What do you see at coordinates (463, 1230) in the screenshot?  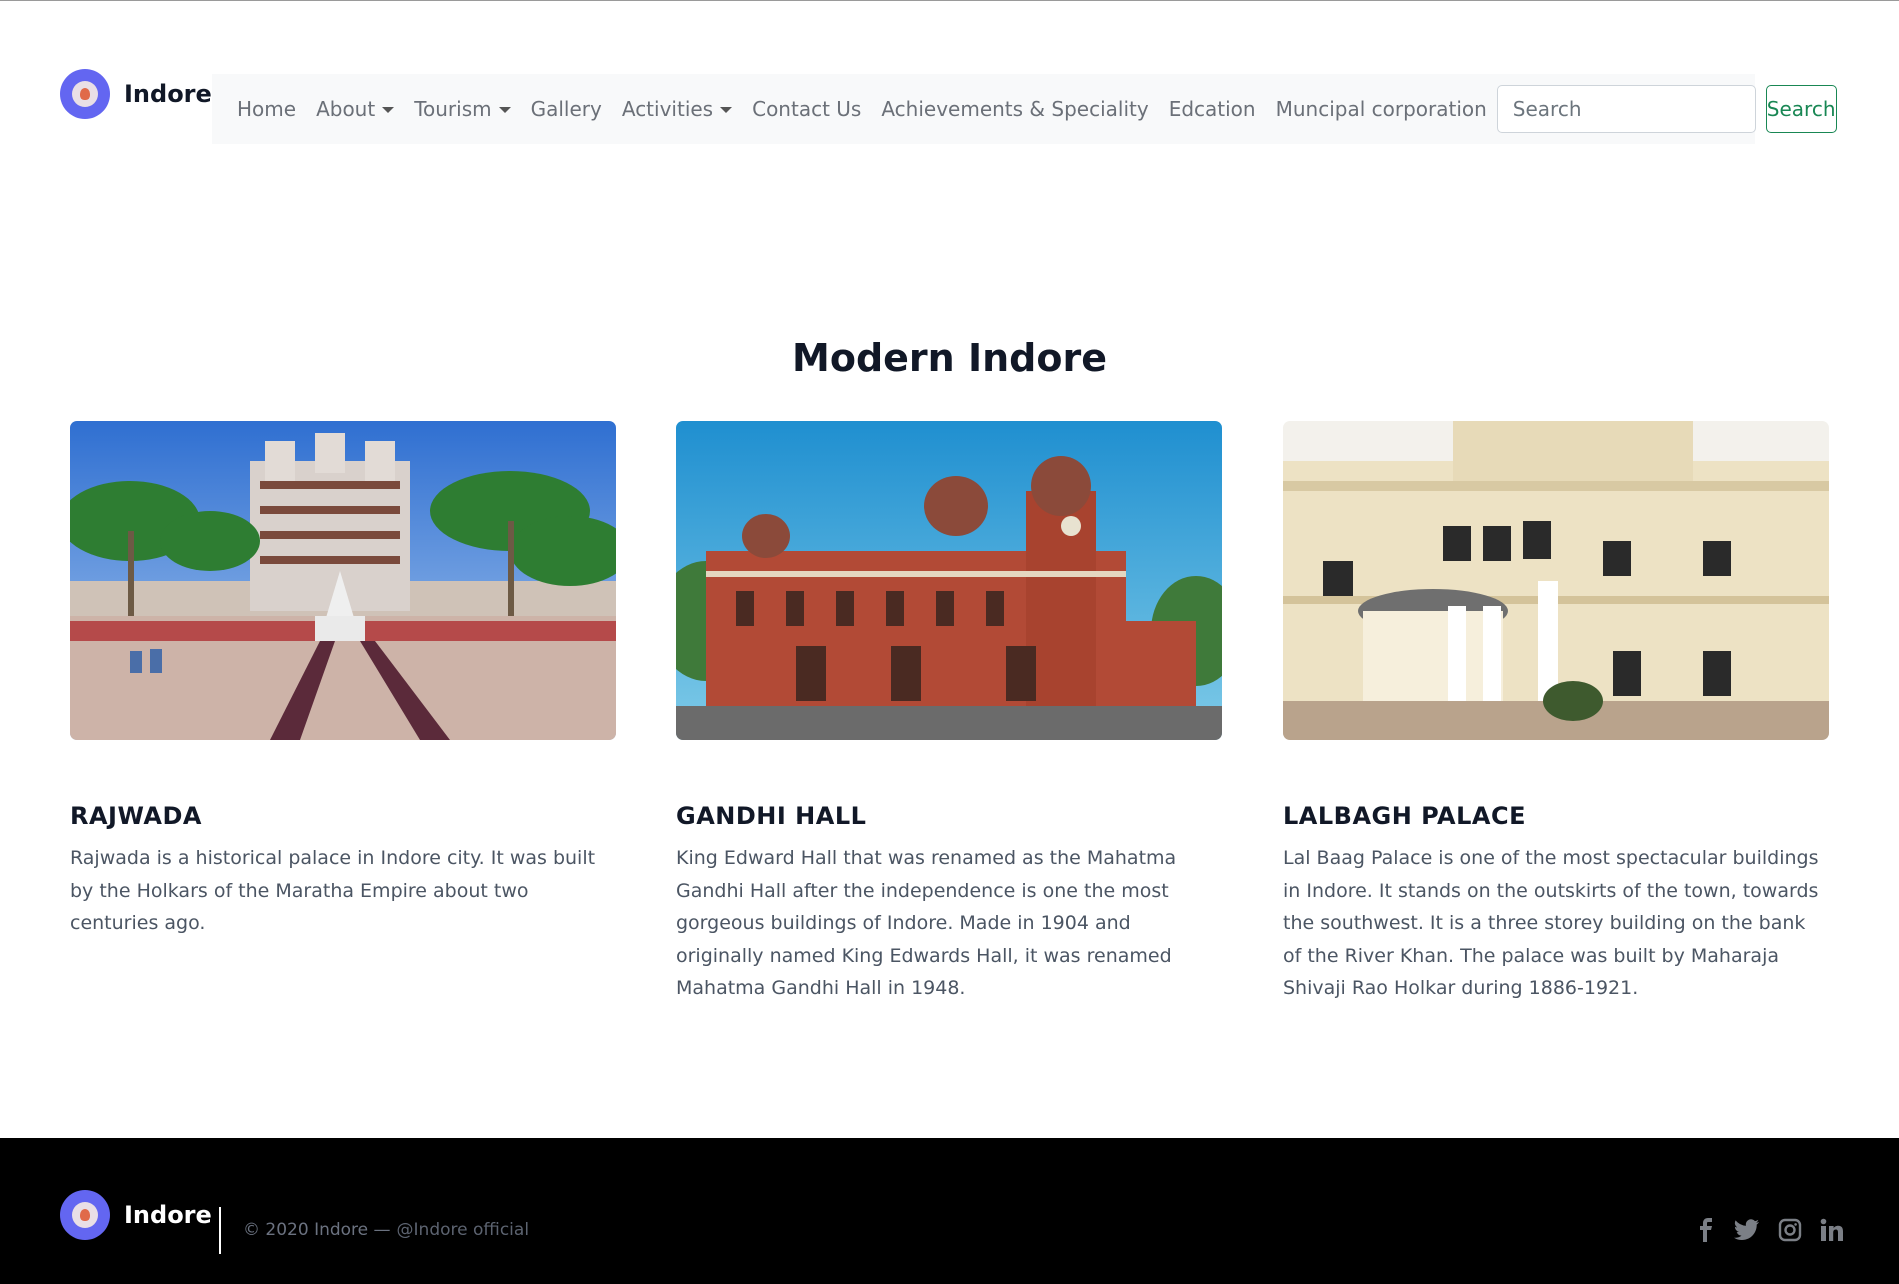 I see `social-handle-link: @Indore official` at bounding box center [463, 1230].